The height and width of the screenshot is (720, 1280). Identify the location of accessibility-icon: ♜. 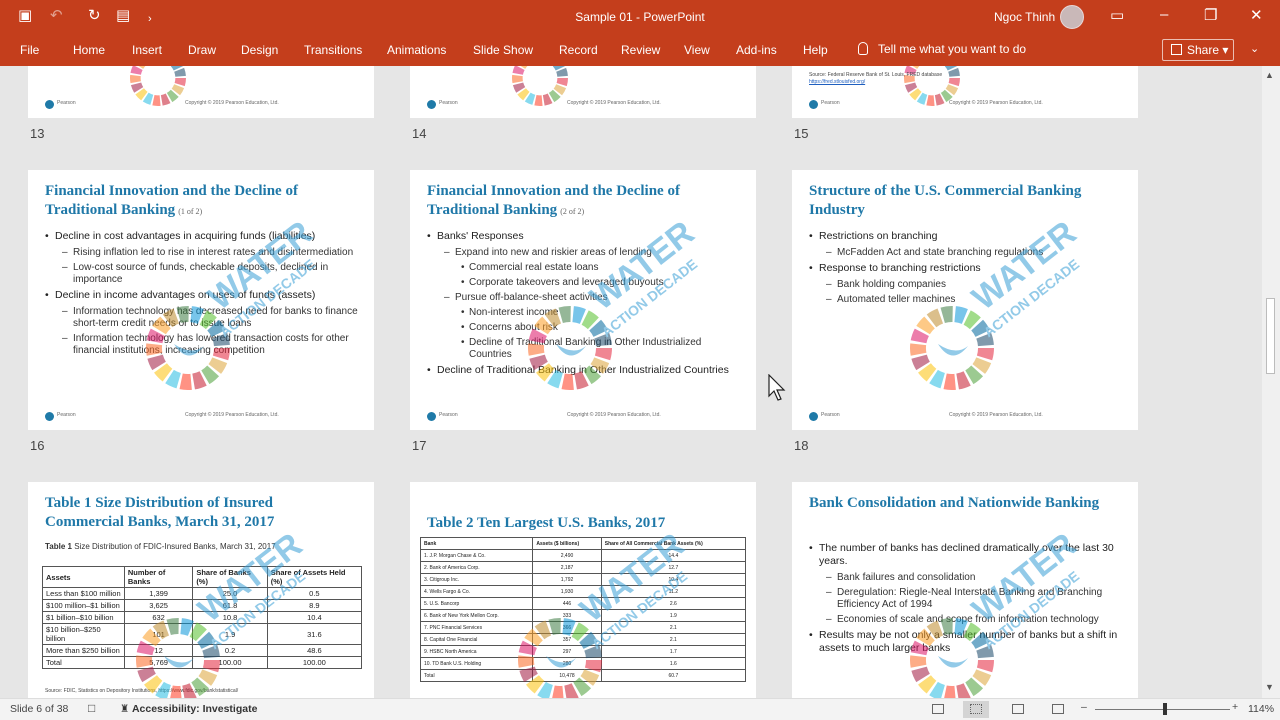
(125, 709).